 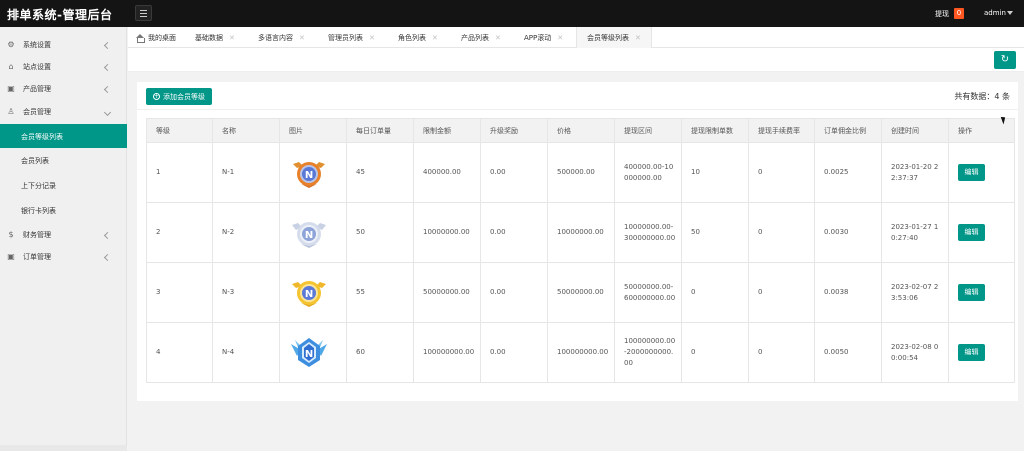 What do you see at coordinates (215, 37) in the screenshot?
I see `tab-basic-data: 基础数据 ✕` at bounding box center [215, 37].